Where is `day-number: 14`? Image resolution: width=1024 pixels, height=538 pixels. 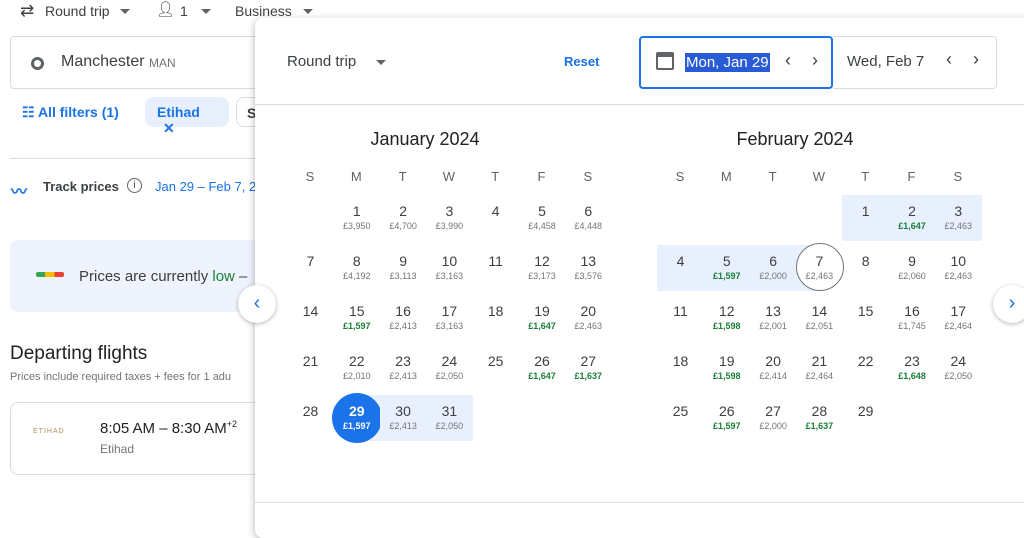 day-number: 14 is located at coordinates (819, 311).